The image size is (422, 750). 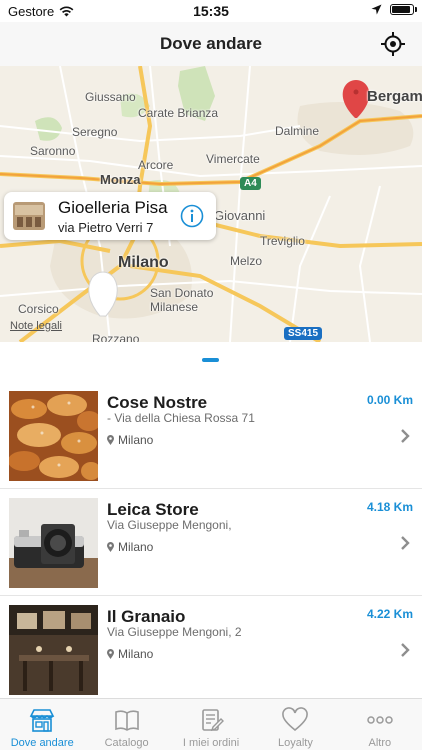 I want to click on store-thumbnail, so click(x=29, y=216).